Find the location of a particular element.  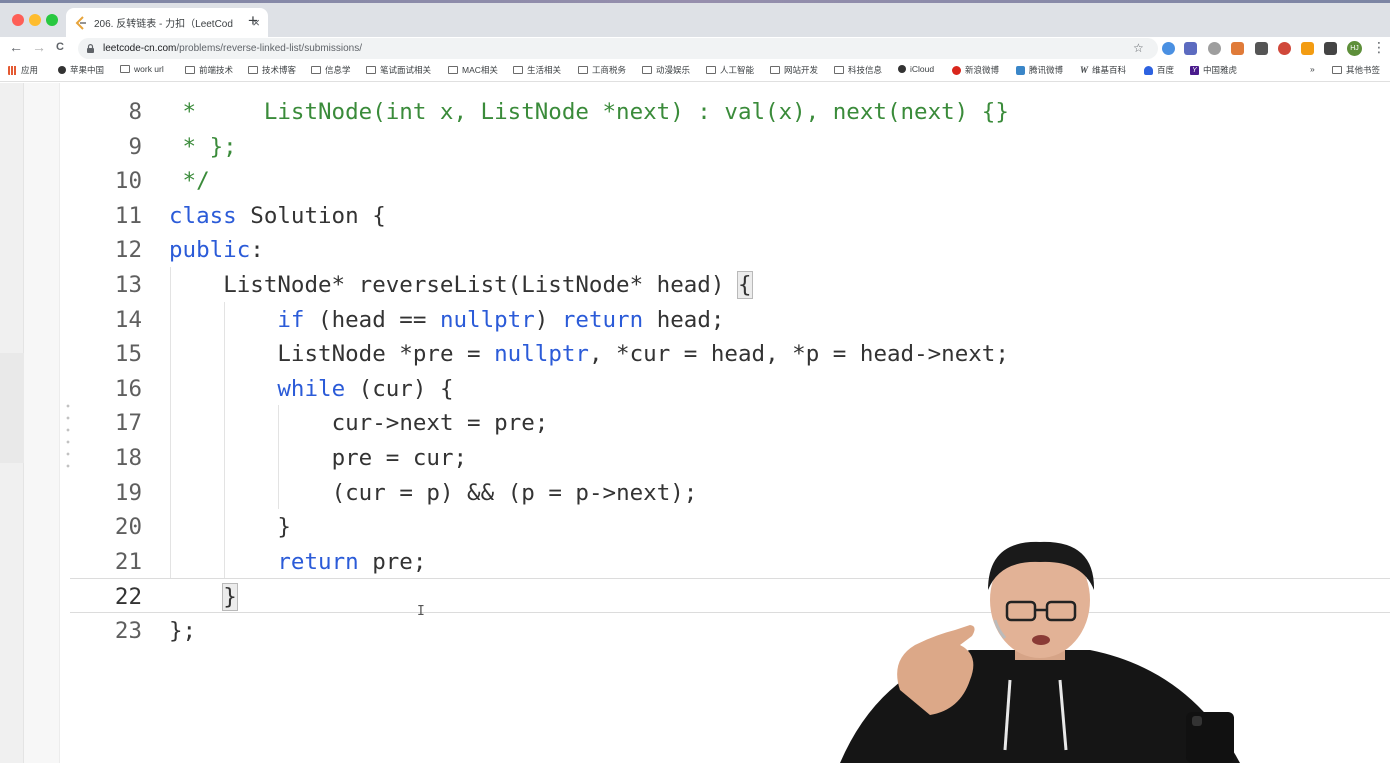

bookmark-folder: 动漫娱乐 is located at coordinates (666, 70).